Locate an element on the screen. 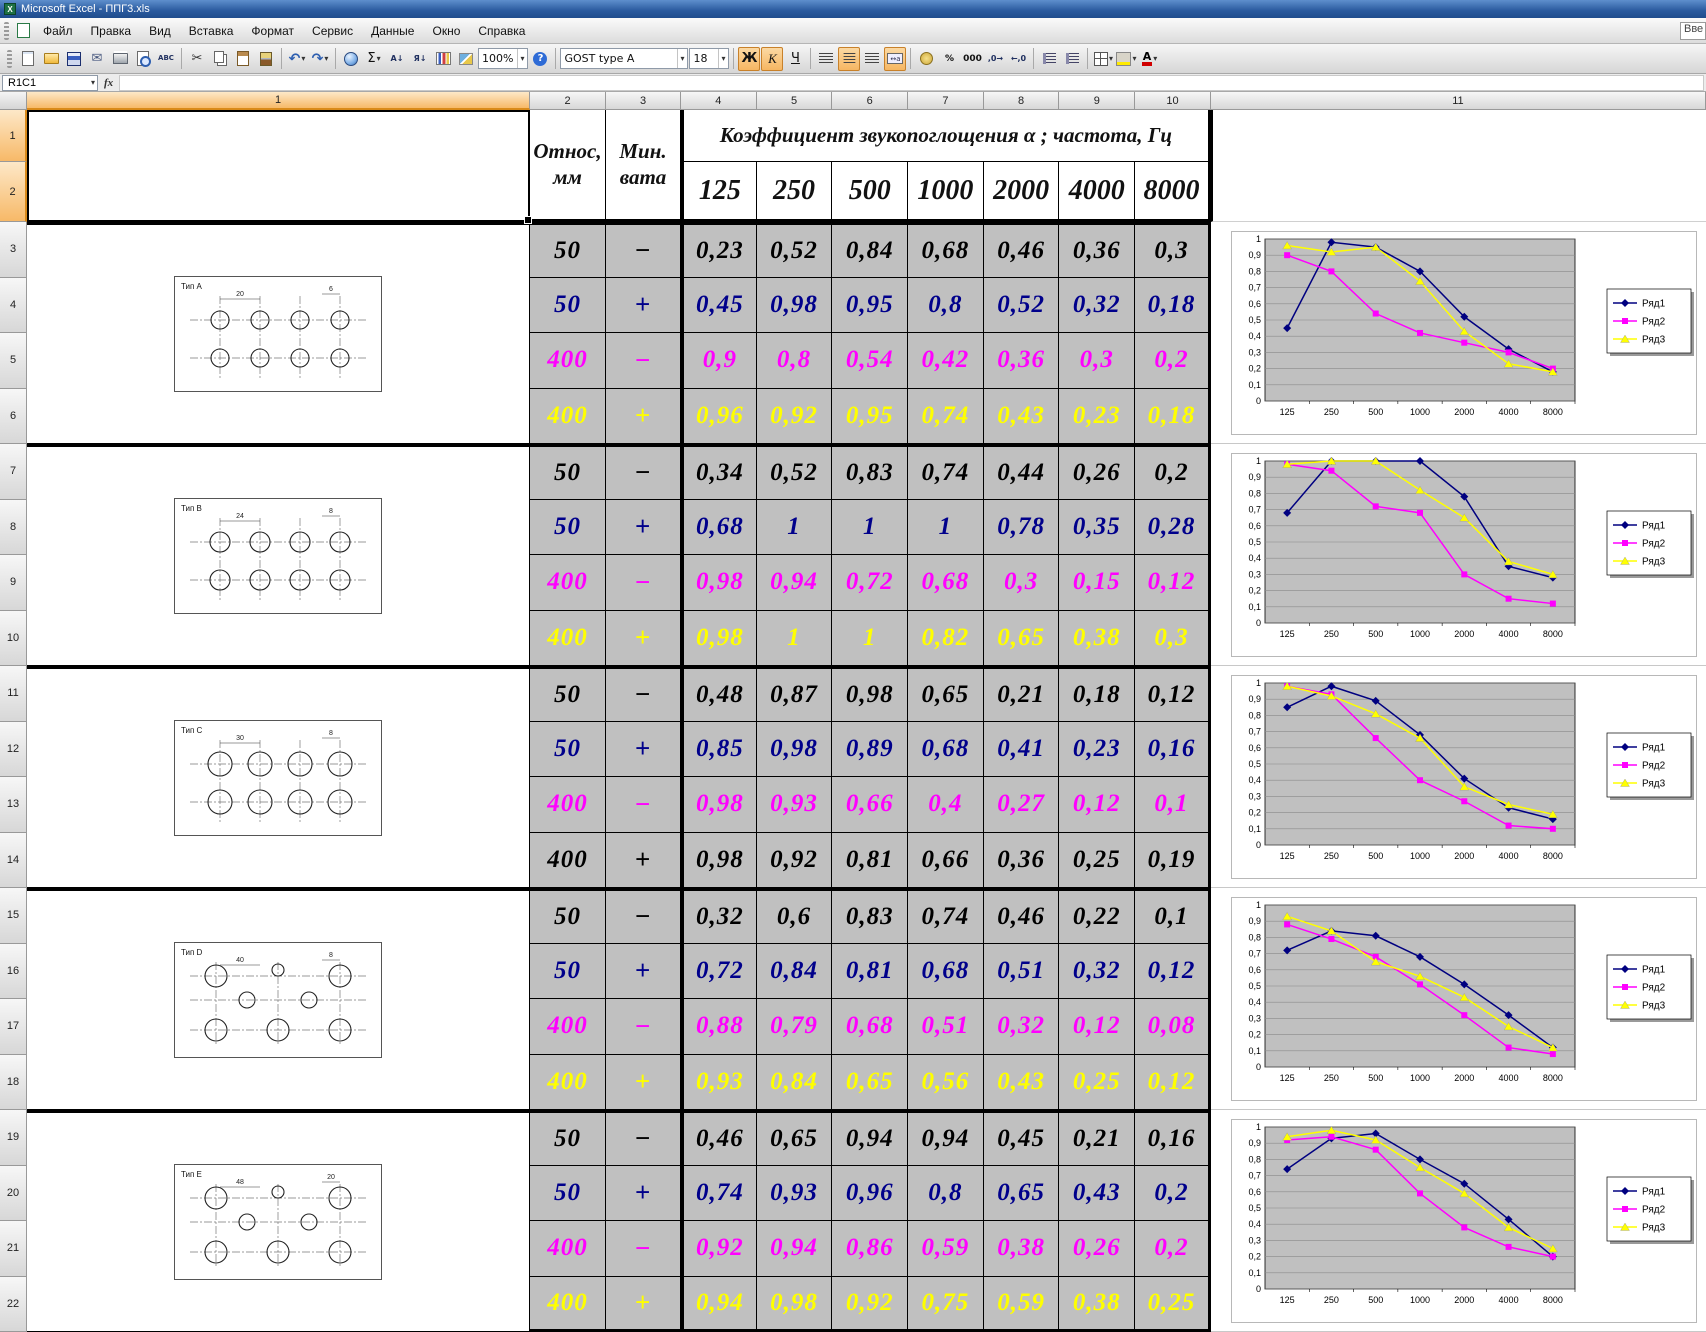 This screenshot has height=1332, width=1706. row-header-19: 19 is located at coordinates (13, 1138).